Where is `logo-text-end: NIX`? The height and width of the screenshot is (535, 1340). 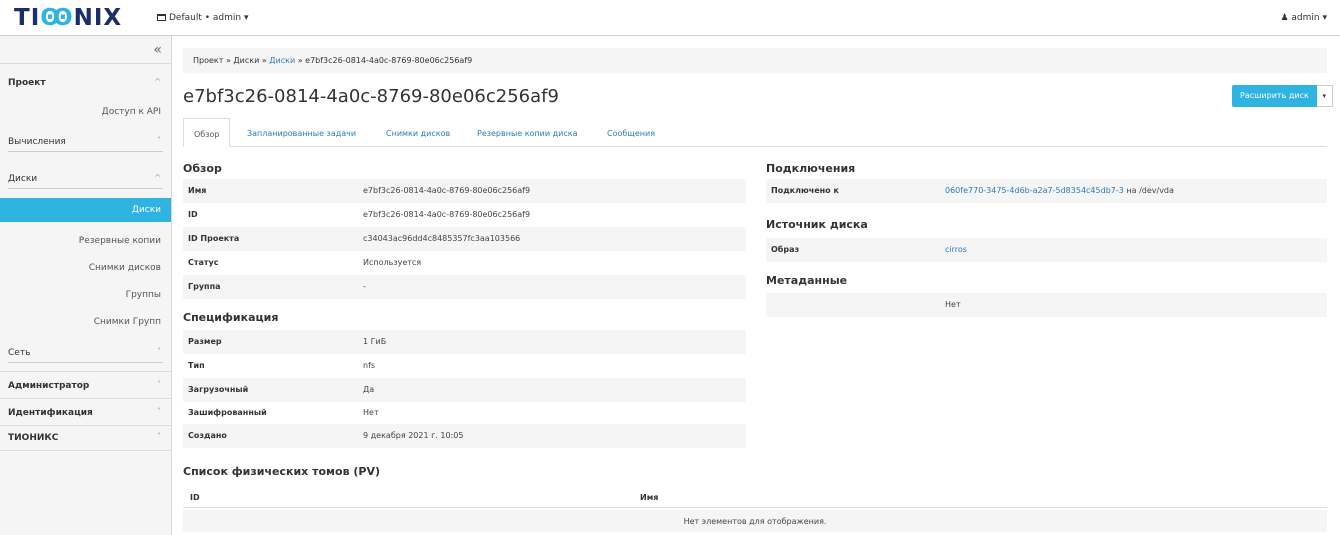
logo-text-end: NIX is located at coordinates (98, 18).